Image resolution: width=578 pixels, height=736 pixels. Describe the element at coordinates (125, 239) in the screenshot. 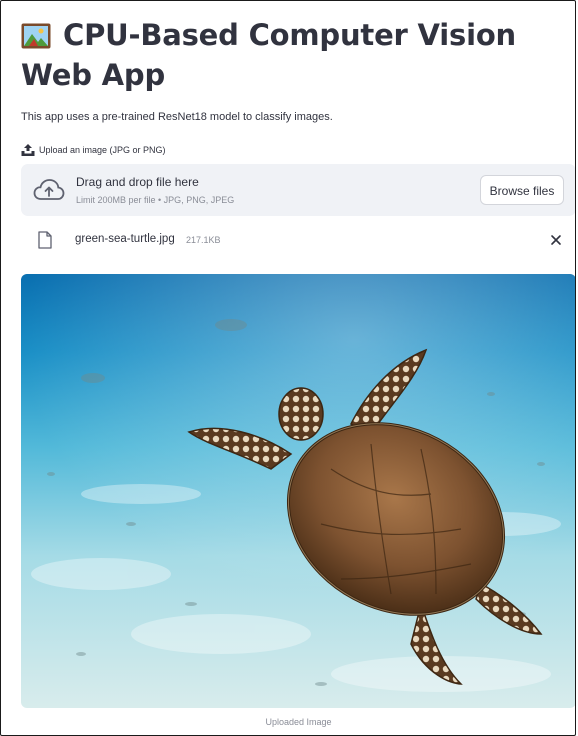

I see `uploaded-file-name: green-sea-turtle.jpg` at that location.